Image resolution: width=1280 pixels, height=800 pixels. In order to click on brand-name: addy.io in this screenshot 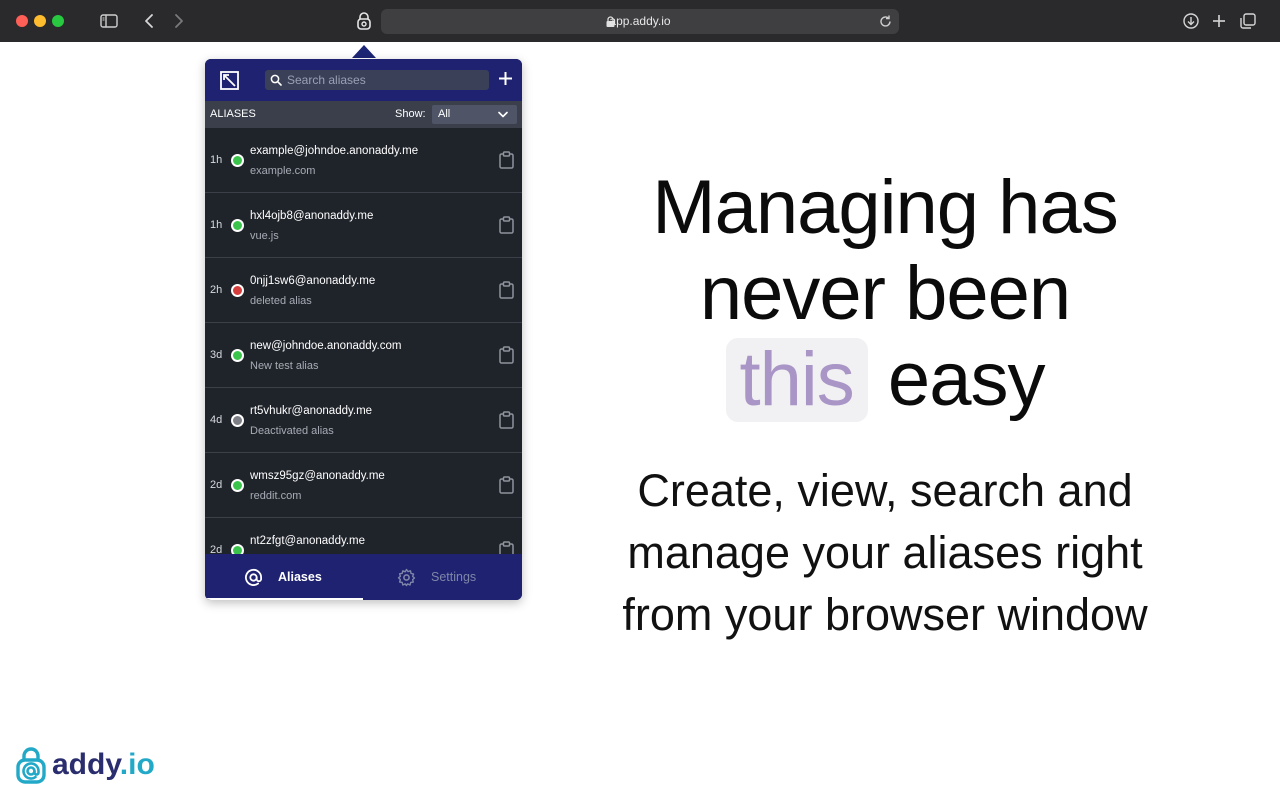, I will do `click(103, 765)`.